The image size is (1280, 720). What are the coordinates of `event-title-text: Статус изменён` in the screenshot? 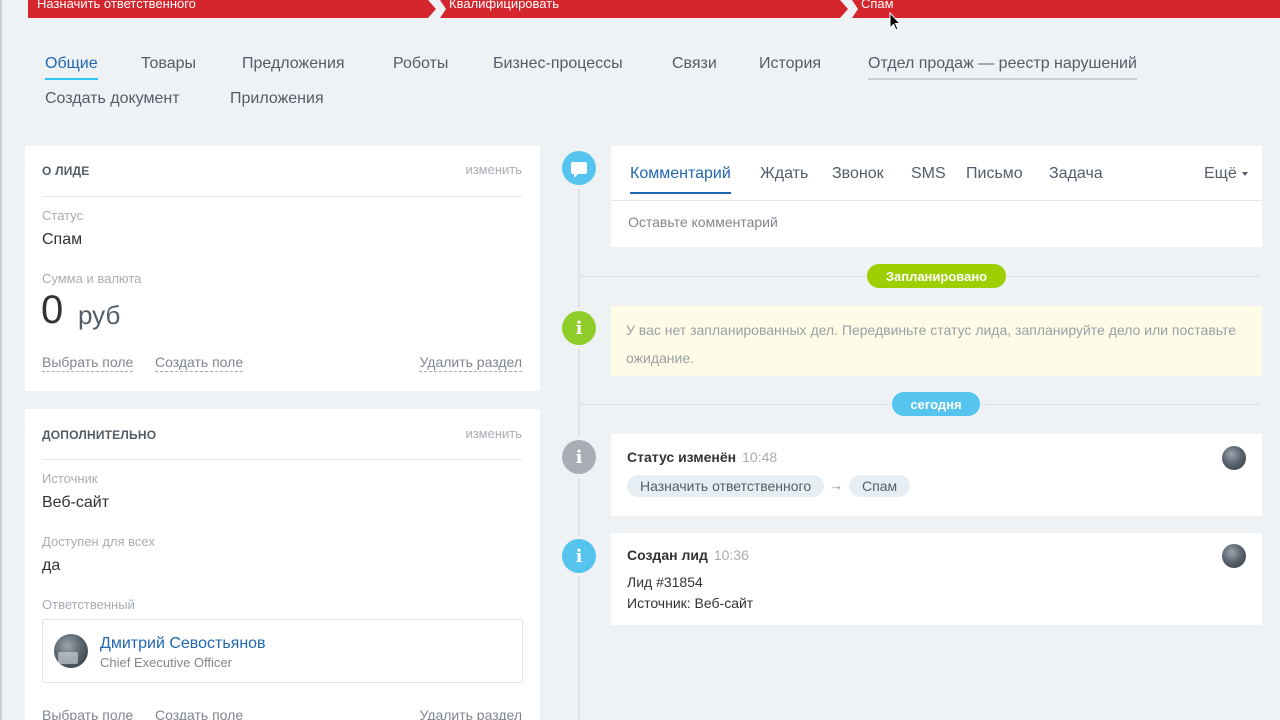 It's located at (682, 457).